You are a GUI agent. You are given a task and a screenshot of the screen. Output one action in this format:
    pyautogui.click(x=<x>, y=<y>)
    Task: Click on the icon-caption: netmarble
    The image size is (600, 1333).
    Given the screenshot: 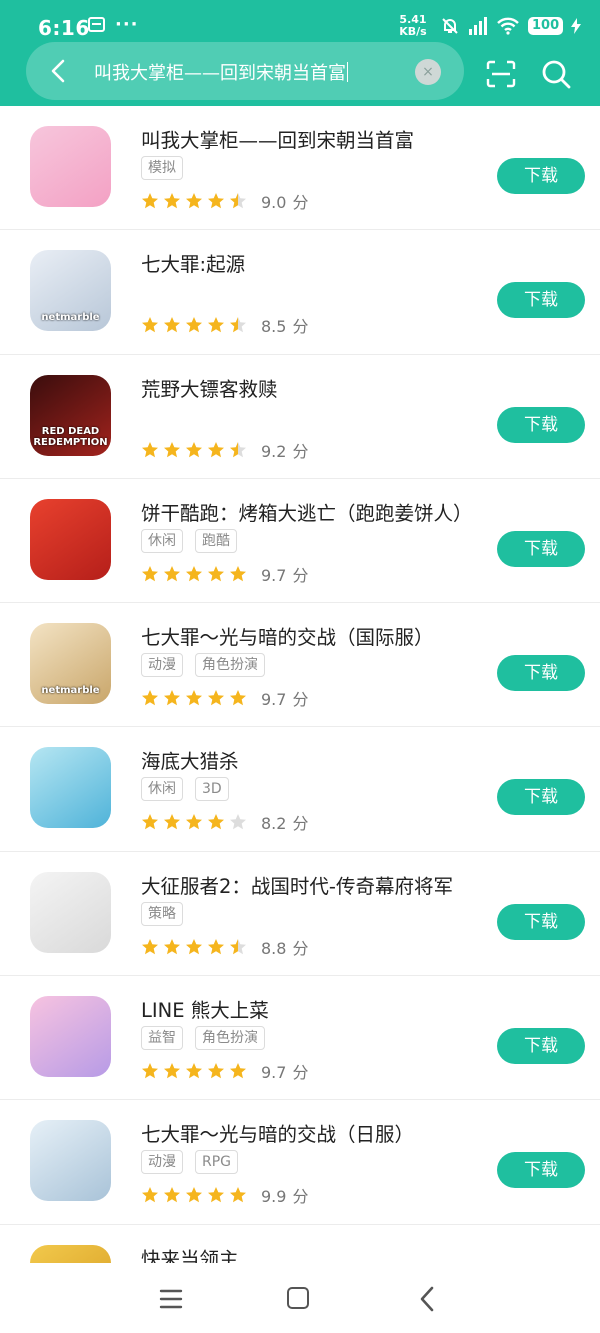 What is the action you would take?
    pyautogui.click(x=70, y=691)
    